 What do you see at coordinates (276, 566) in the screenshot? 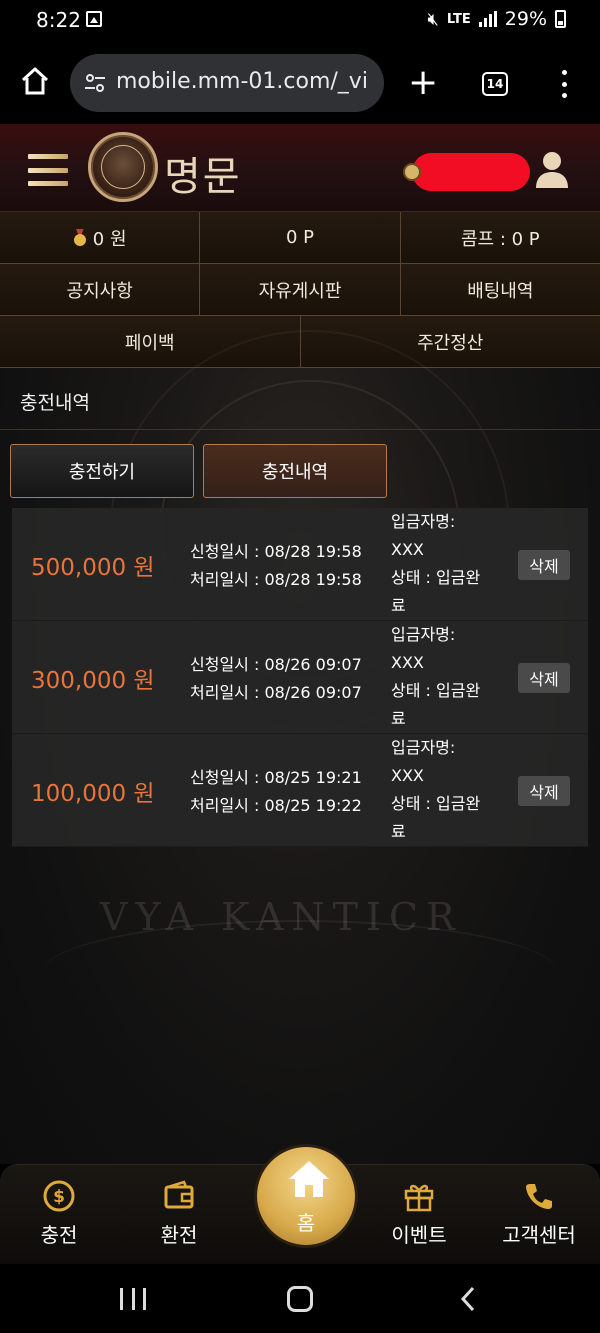
I see `record-dates: 신청일시 : 08/28 19:58 처리일시 : 08/28 19:58` at bounding box center [276, 566].